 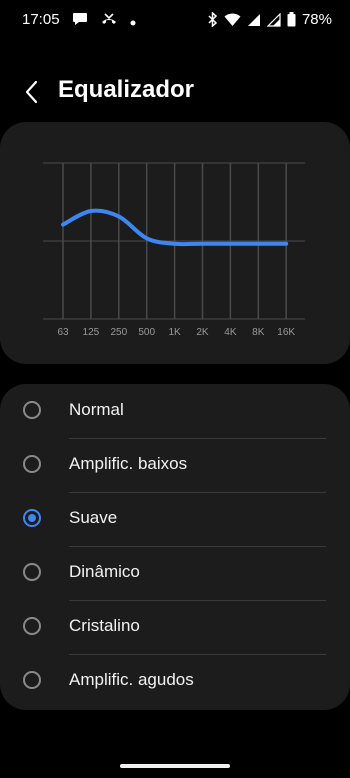 I want to click on home-indicator, so click(x=175, y=766).